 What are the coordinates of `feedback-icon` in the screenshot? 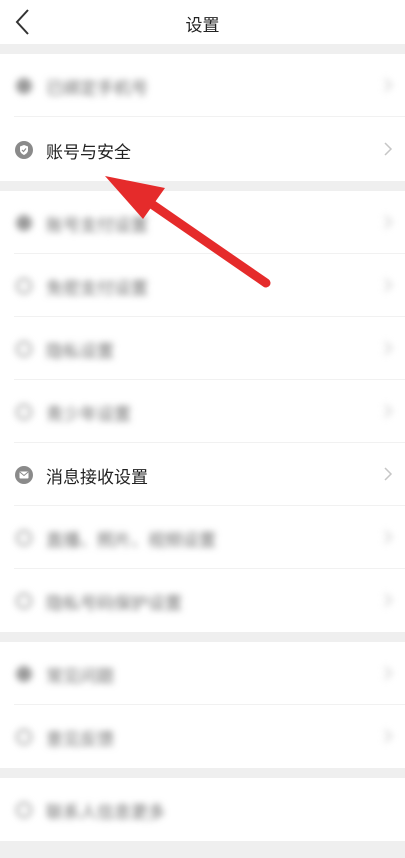 It's located at (24, 737).